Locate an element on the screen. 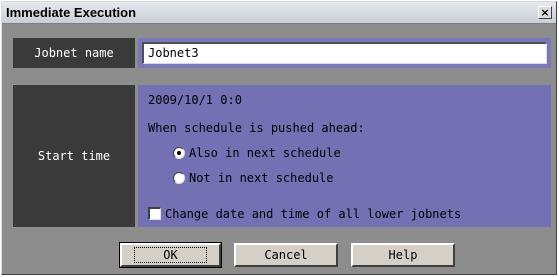  ok-button-label: OK is located at coordinates (170, 255).